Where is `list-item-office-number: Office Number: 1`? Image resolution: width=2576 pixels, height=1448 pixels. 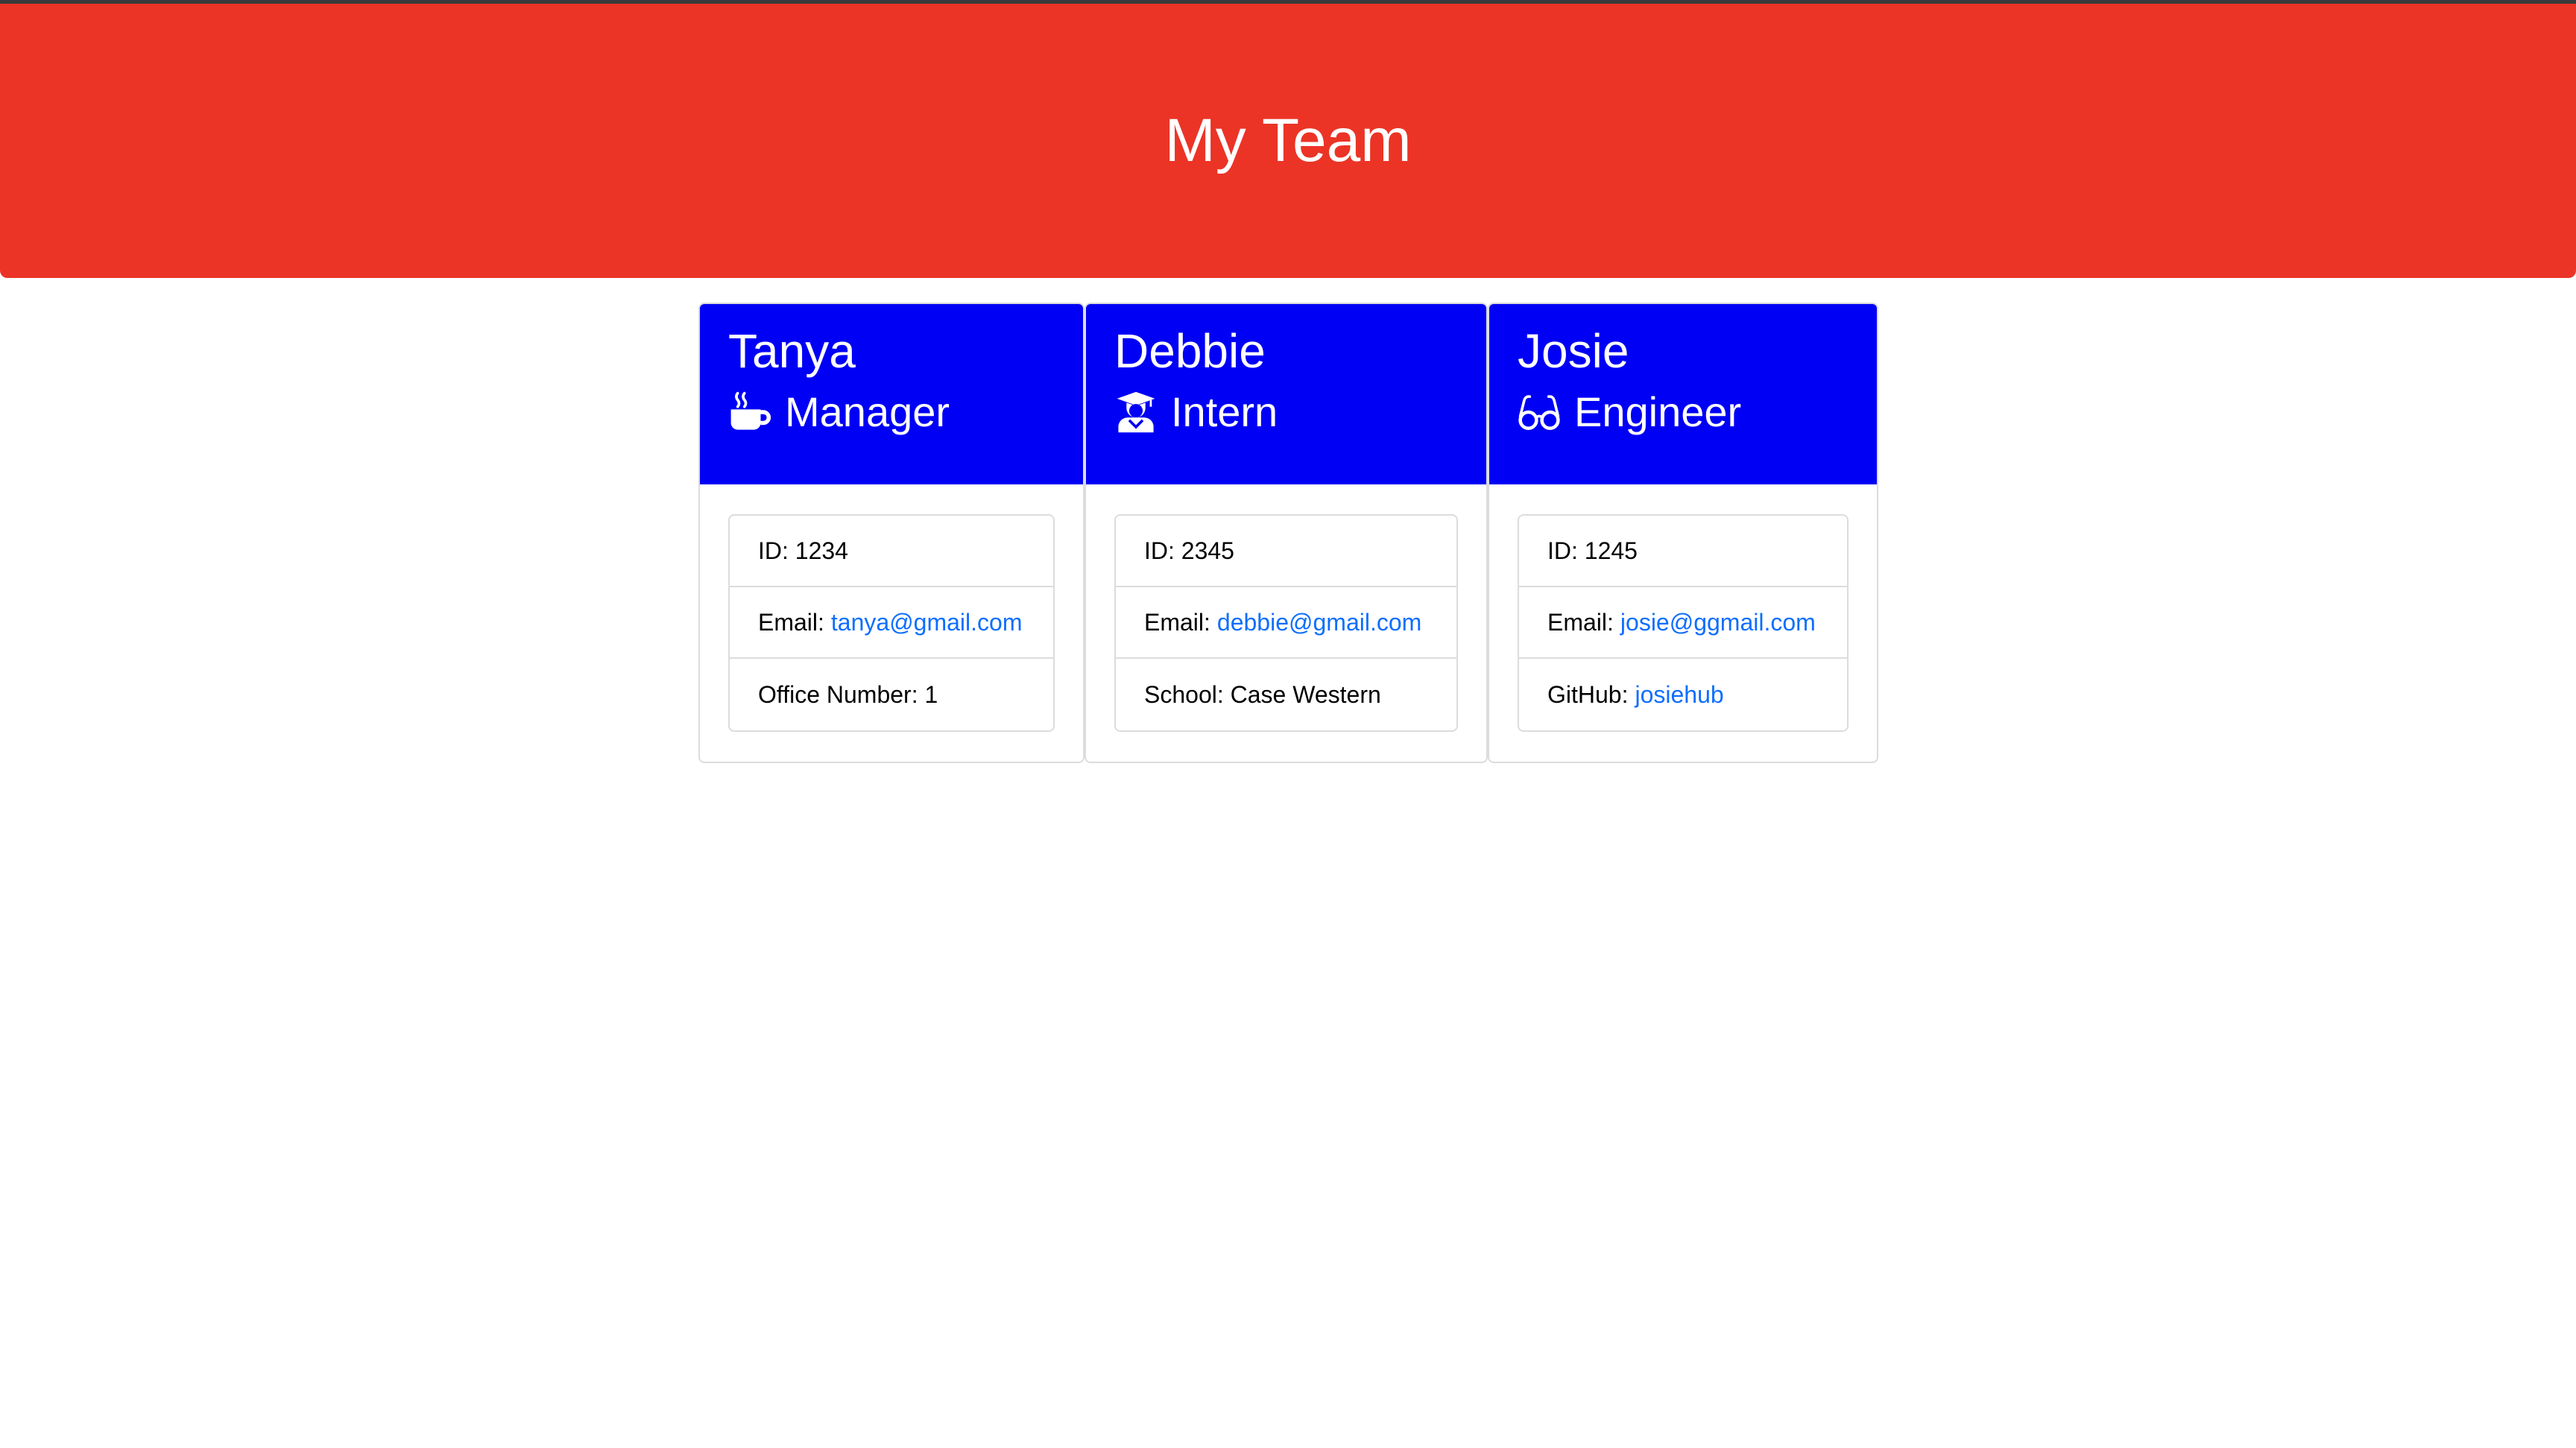
list-item-office-number: Office Number: 1 is located at coordinates (892, 694).